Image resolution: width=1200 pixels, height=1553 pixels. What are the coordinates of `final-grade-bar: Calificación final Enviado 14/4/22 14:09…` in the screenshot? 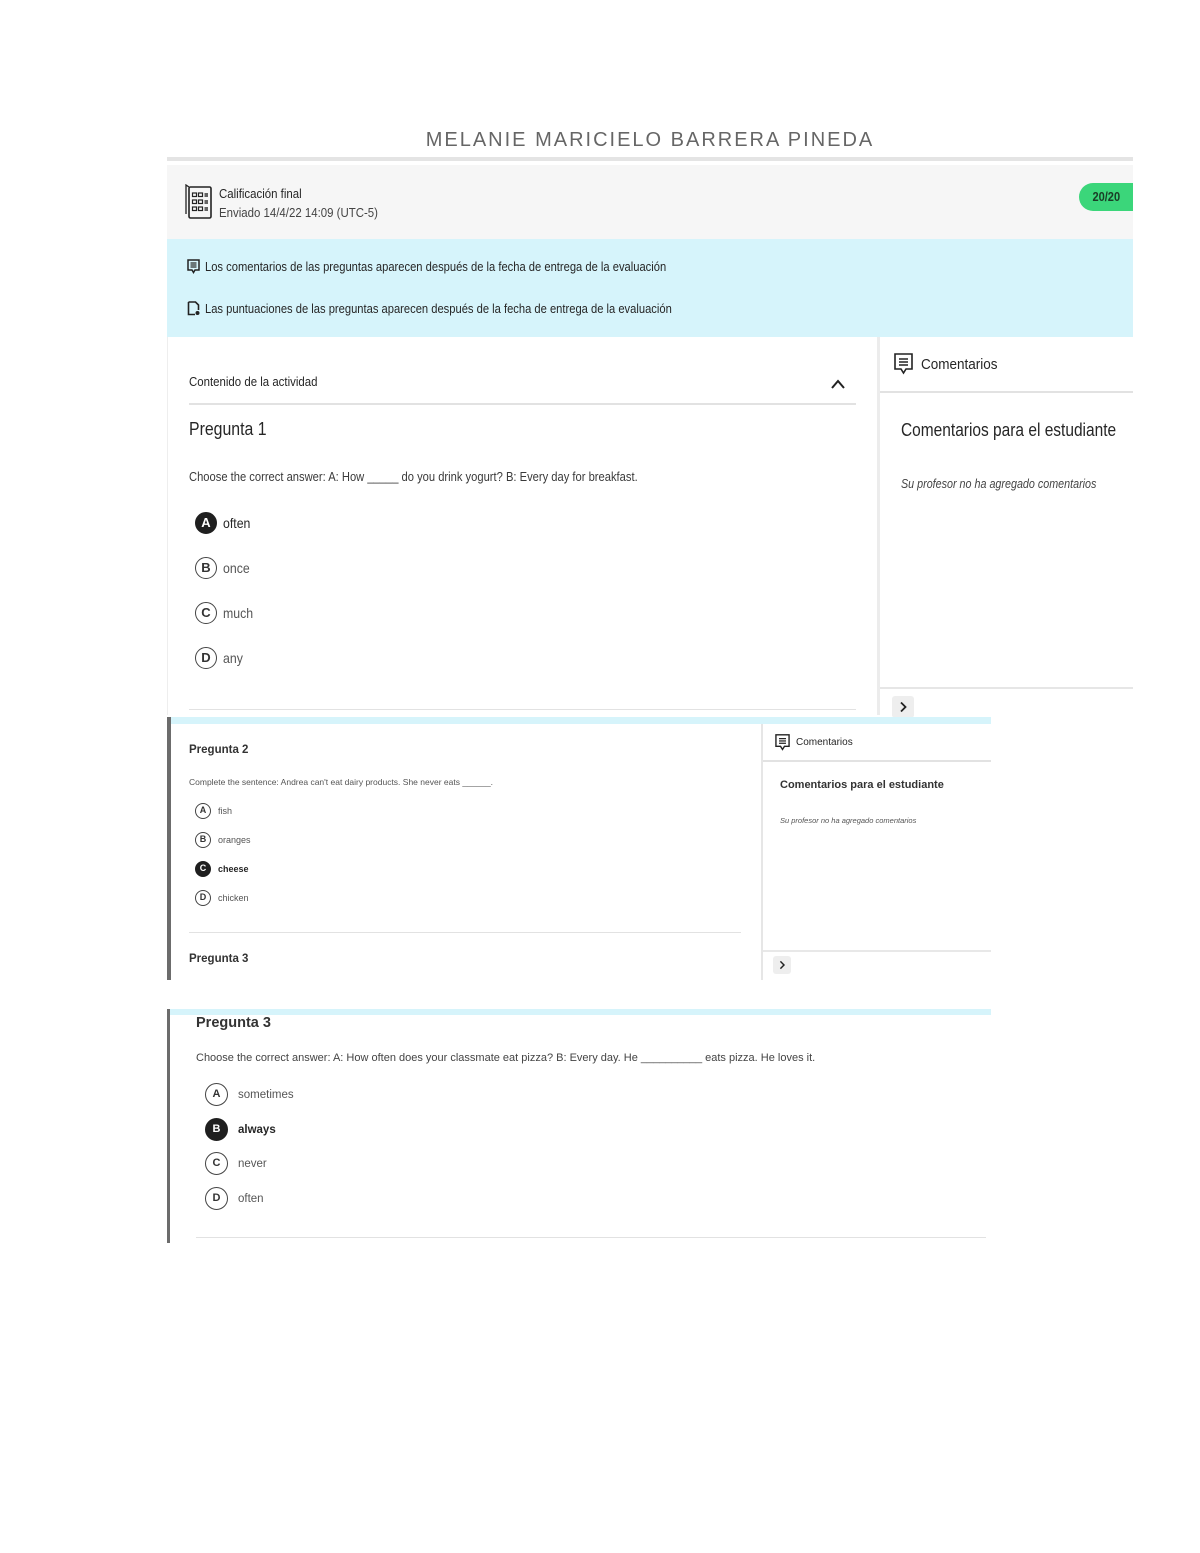 It's located at (650, 202).